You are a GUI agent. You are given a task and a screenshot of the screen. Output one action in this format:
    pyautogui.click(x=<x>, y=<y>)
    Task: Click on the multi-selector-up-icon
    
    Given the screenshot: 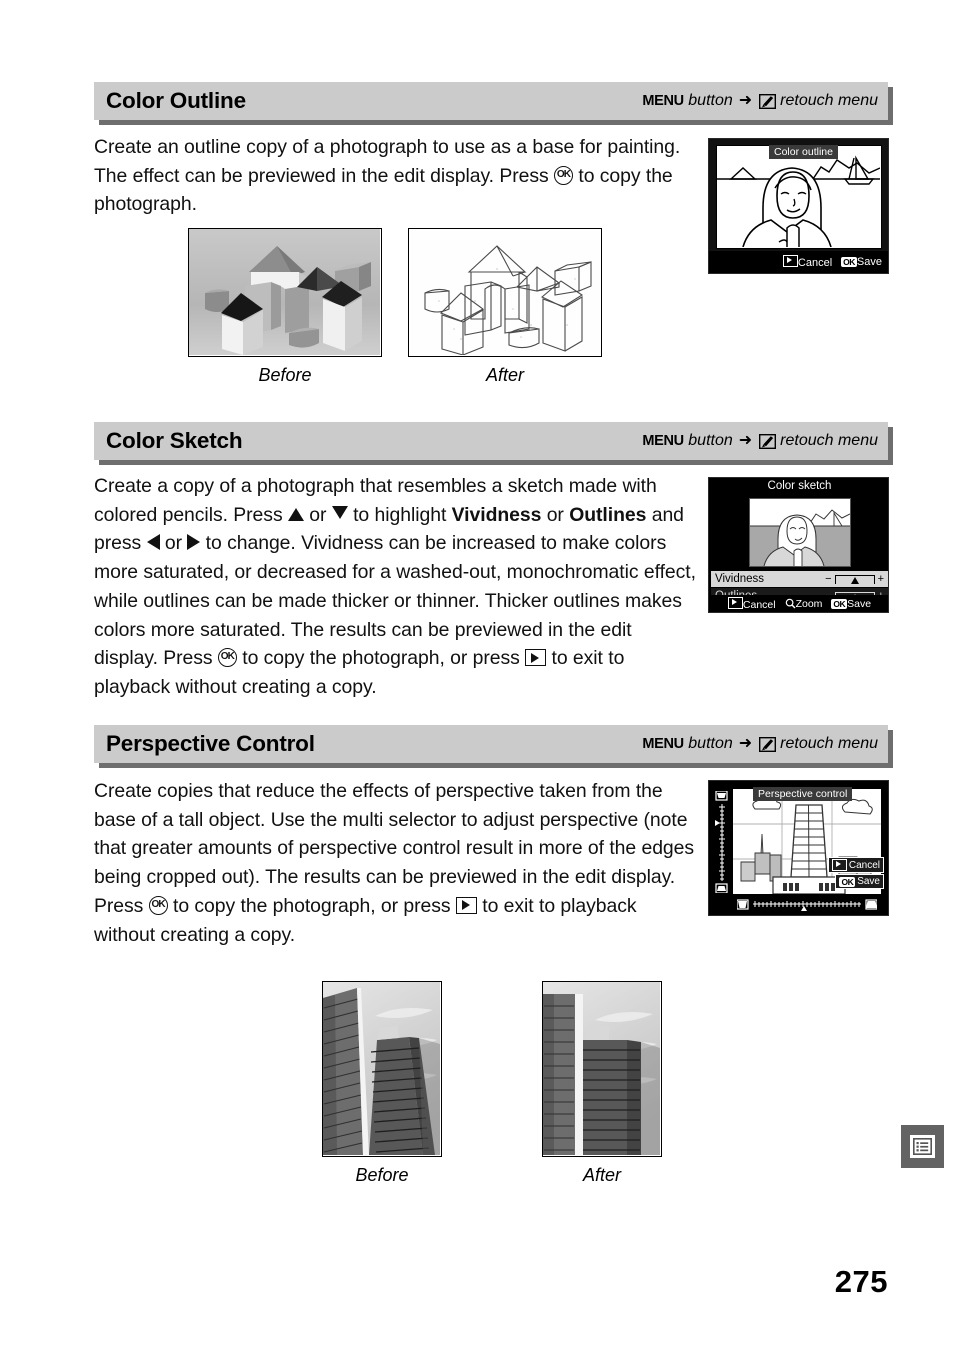 What is the action you would take?
    pyautogui.click(x=295, y=514)
    